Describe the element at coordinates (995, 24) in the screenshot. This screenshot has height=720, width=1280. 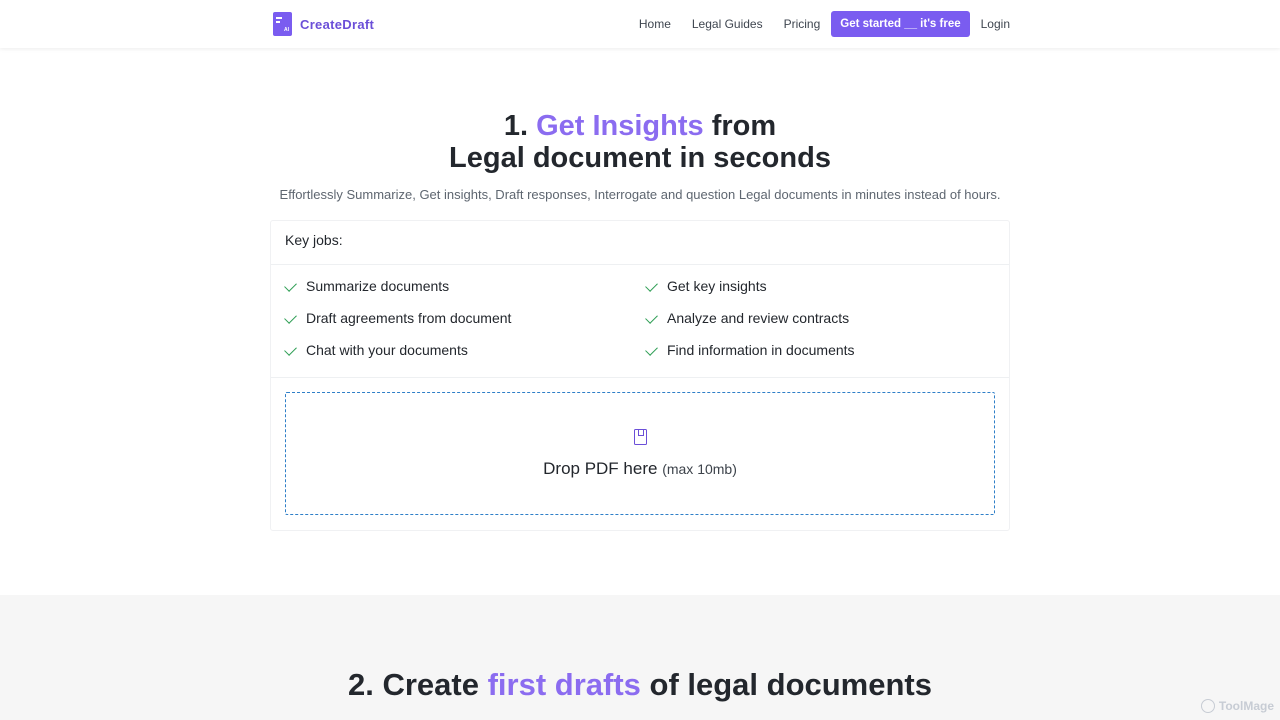
I see `login-link: Login` at that location.